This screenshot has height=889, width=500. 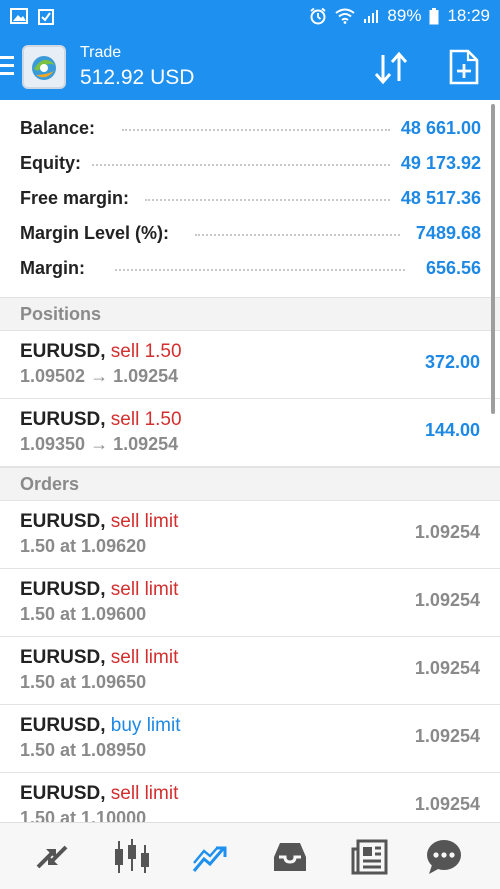 What do you see at coordinates (83, 815) in the screenshot?
I see `order-details: 1.50 at 1.10000` at bounding box center [83, 815].